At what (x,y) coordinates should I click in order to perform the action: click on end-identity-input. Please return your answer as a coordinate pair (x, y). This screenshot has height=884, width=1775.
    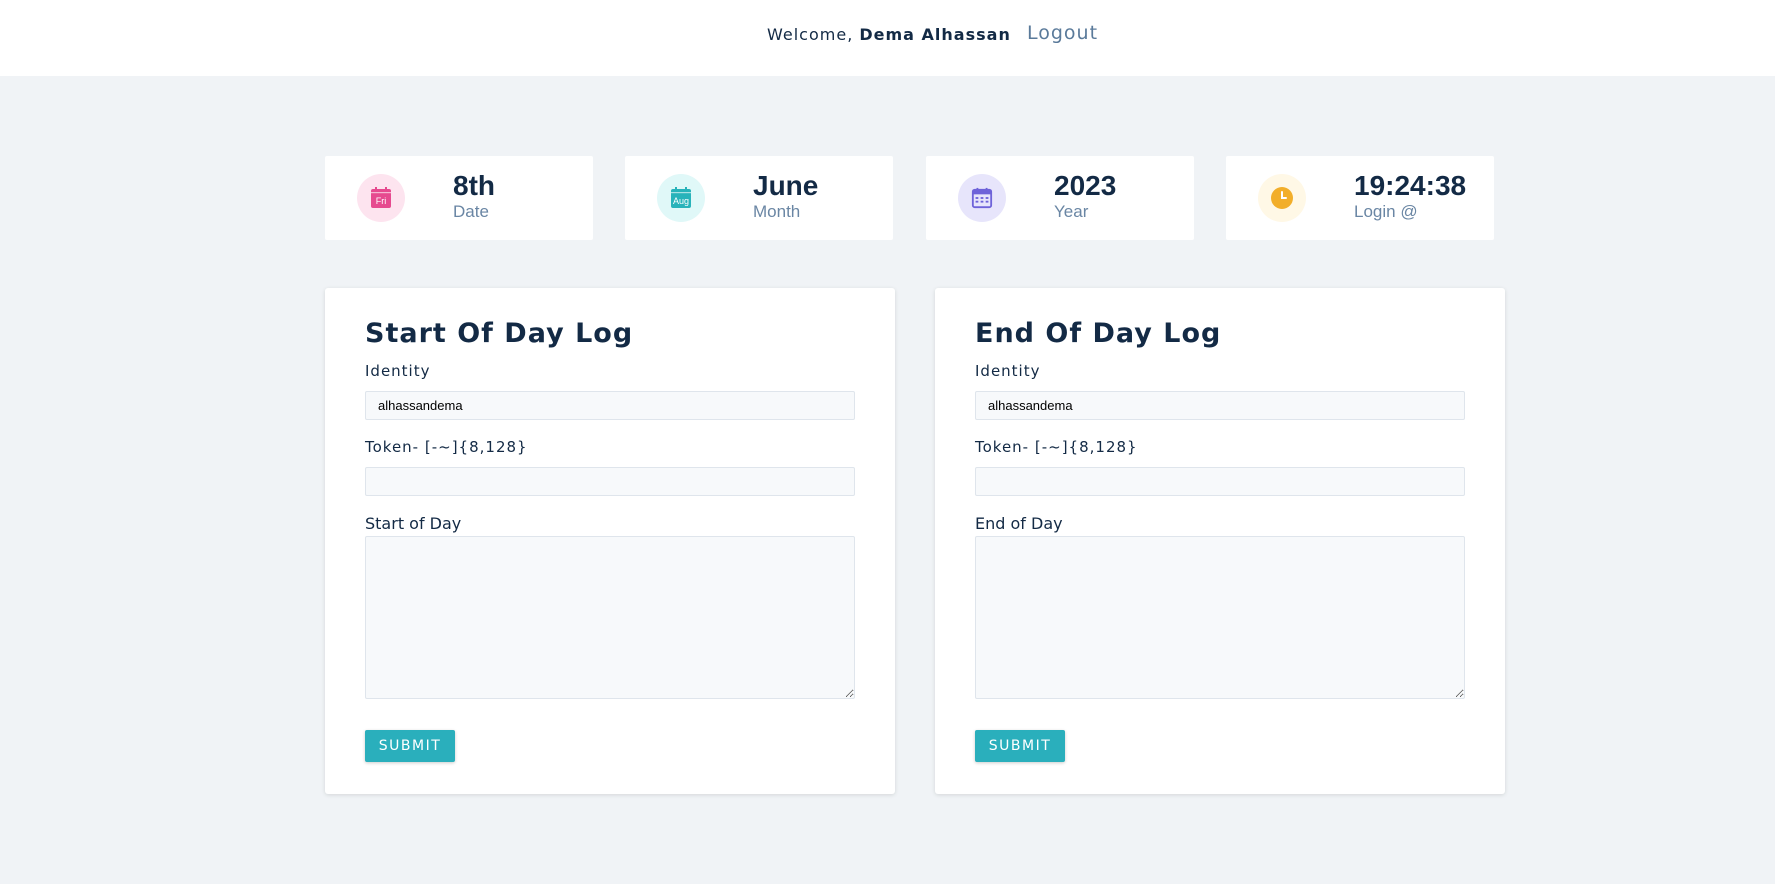
    Looking at the image, I should click on (1220, 405).